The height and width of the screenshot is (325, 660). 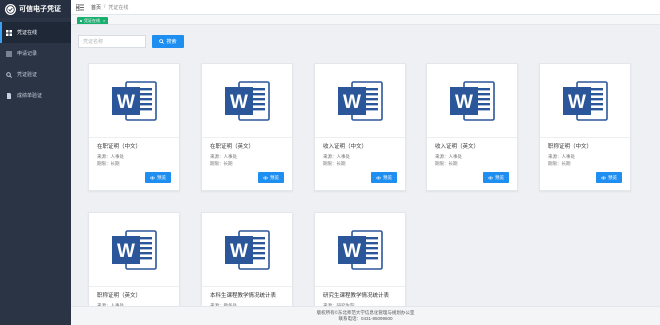 I want to click on certificate-card: W研究生课程教学情况统计表来源：研究生院期限：长期预览, so click(x=360, y=263).